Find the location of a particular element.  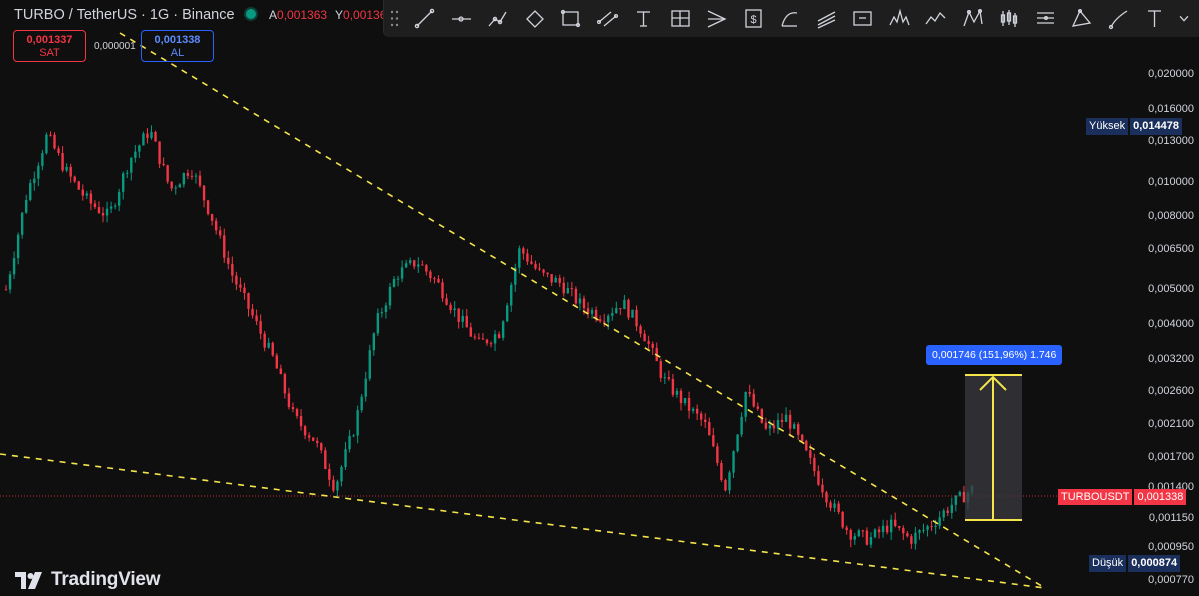

tool-polyline is located at coordinates (497, 18).